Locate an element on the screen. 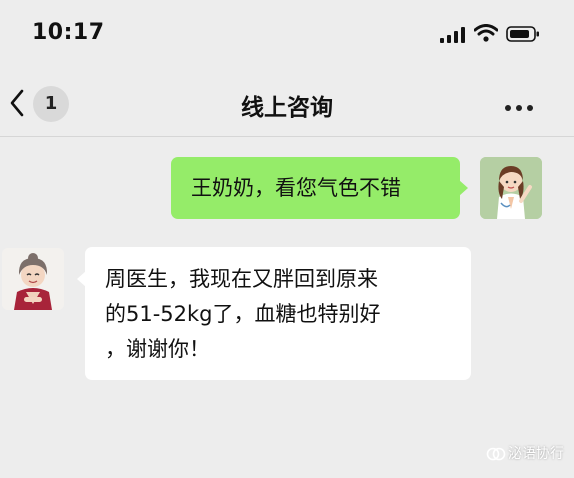 The height and width of the screenshot is (478, 574). patient-avatar is located at coordinates (33, 279).